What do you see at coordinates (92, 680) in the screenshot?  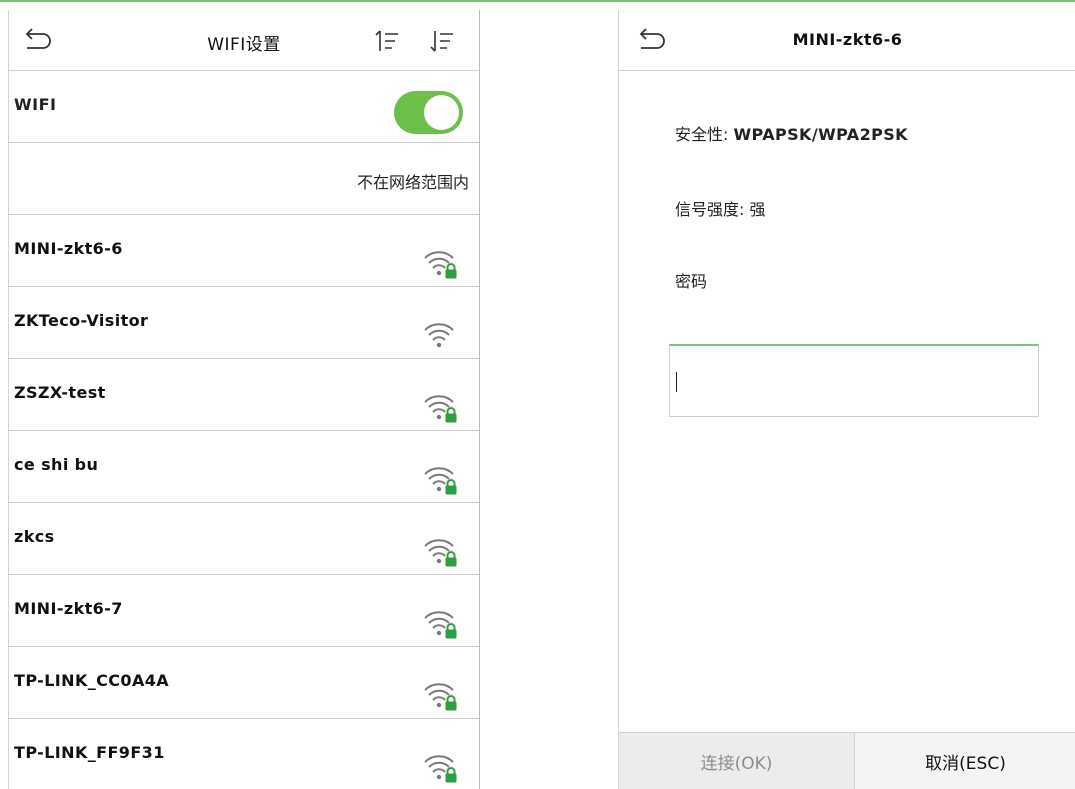 I see `network-name: TP-LINK_CC0A4A` at bounding box center [92, 680].